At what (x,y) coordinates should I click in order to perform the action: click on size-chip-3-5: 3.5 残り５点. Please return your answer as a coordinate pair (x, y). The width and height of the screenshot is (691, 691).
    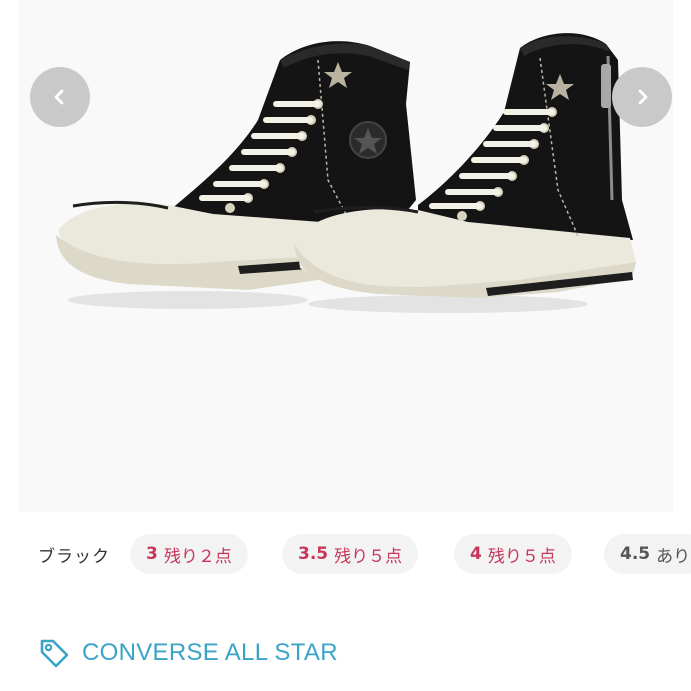
    Looking at the image, I should click on (350, 554).